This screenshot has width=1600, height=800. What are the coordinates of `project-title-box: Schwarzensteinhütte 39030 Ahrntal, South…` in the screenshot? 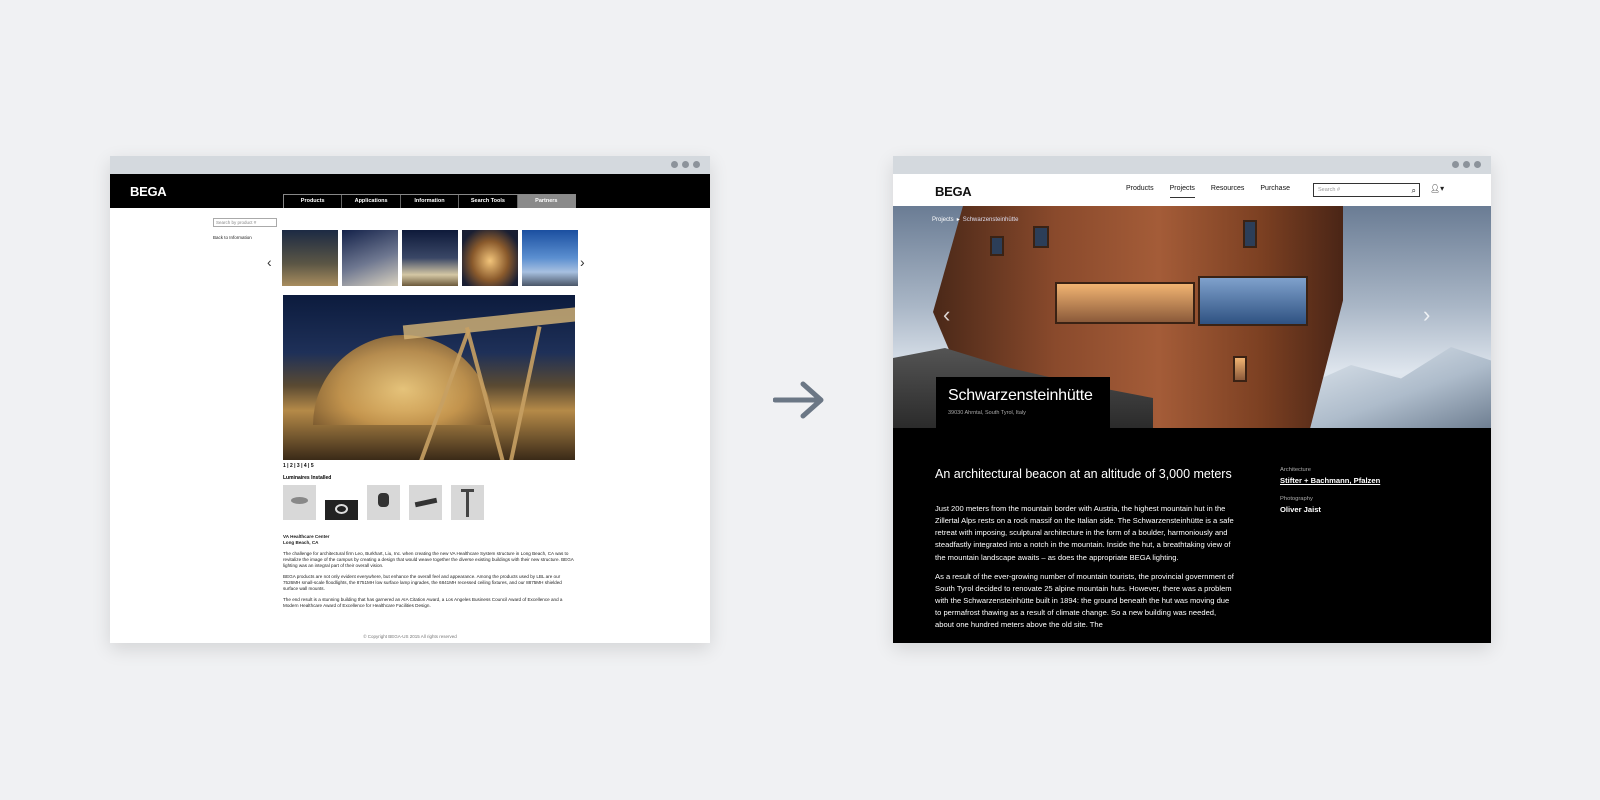 It's located at (1023, 404).